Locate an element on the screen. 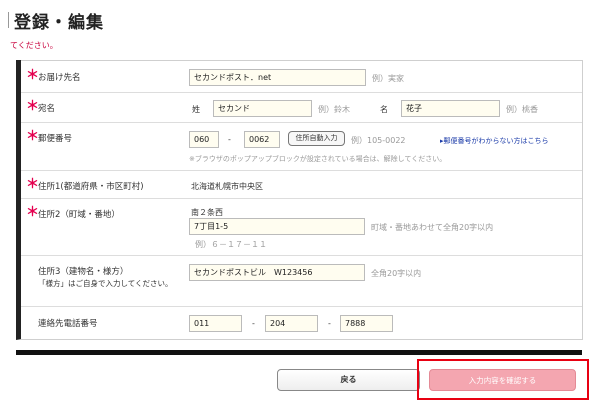 Image resolution: width=600 pixels, height=418 pixels. phone-part1-input: 011 is located at coordinates (215, 323).